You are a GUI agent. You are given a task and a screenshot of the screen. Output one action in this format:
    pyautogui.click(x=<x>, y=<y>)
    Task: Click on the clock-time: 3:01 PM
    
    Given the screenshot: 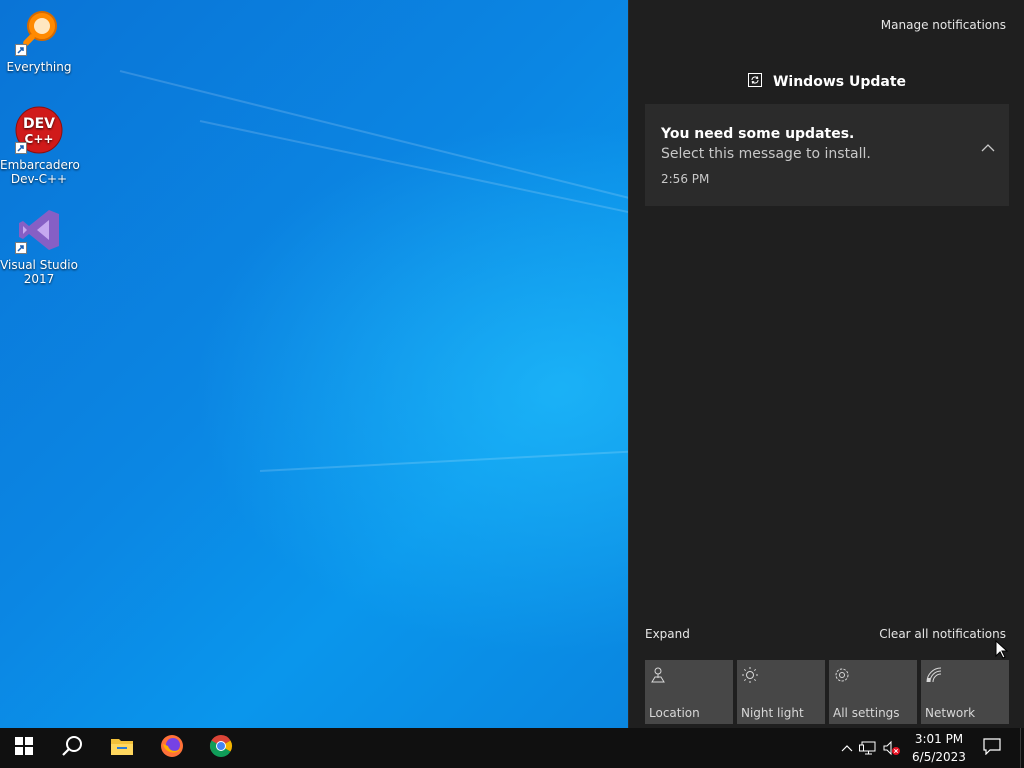 What is the action you would take?
    pyautogui.click(x=939, y=739)
    